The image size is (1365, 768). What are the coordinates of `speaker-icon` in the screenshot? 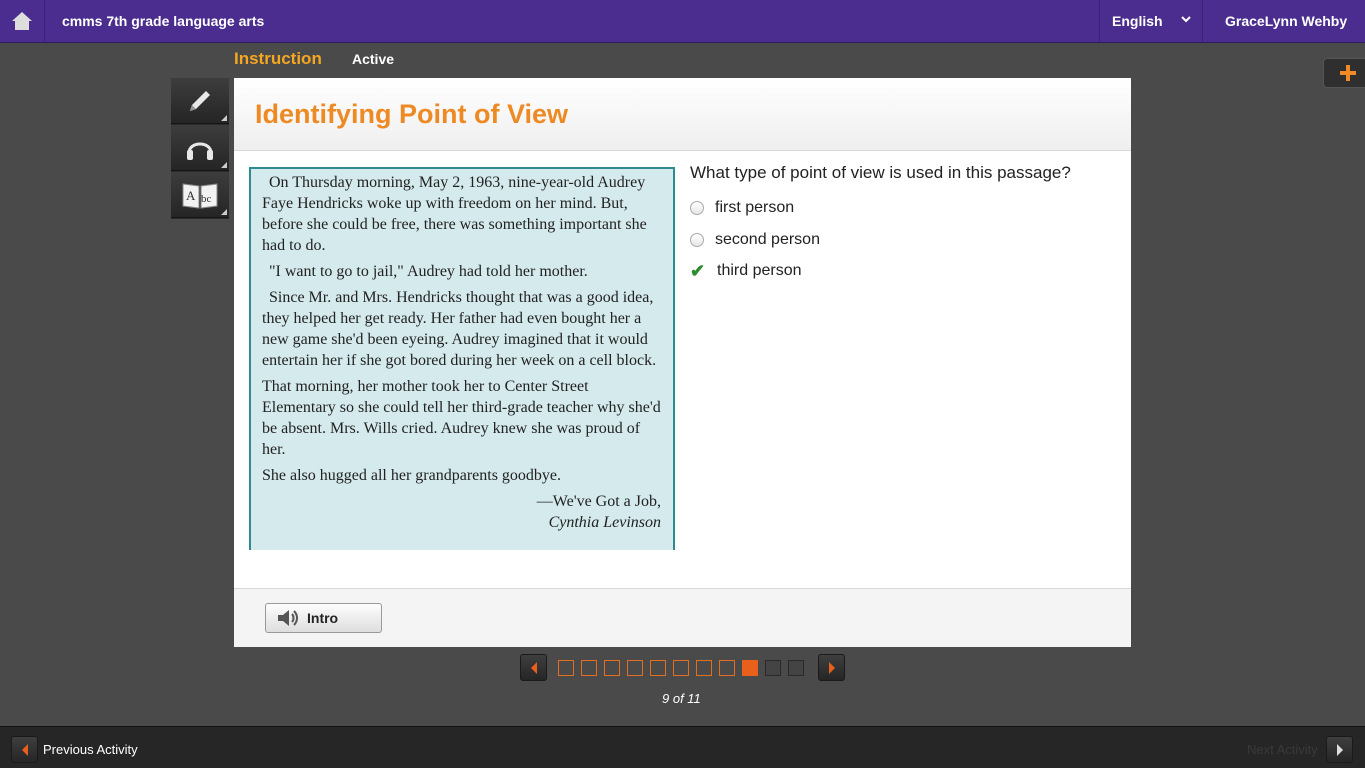 It's located at (288, 618).